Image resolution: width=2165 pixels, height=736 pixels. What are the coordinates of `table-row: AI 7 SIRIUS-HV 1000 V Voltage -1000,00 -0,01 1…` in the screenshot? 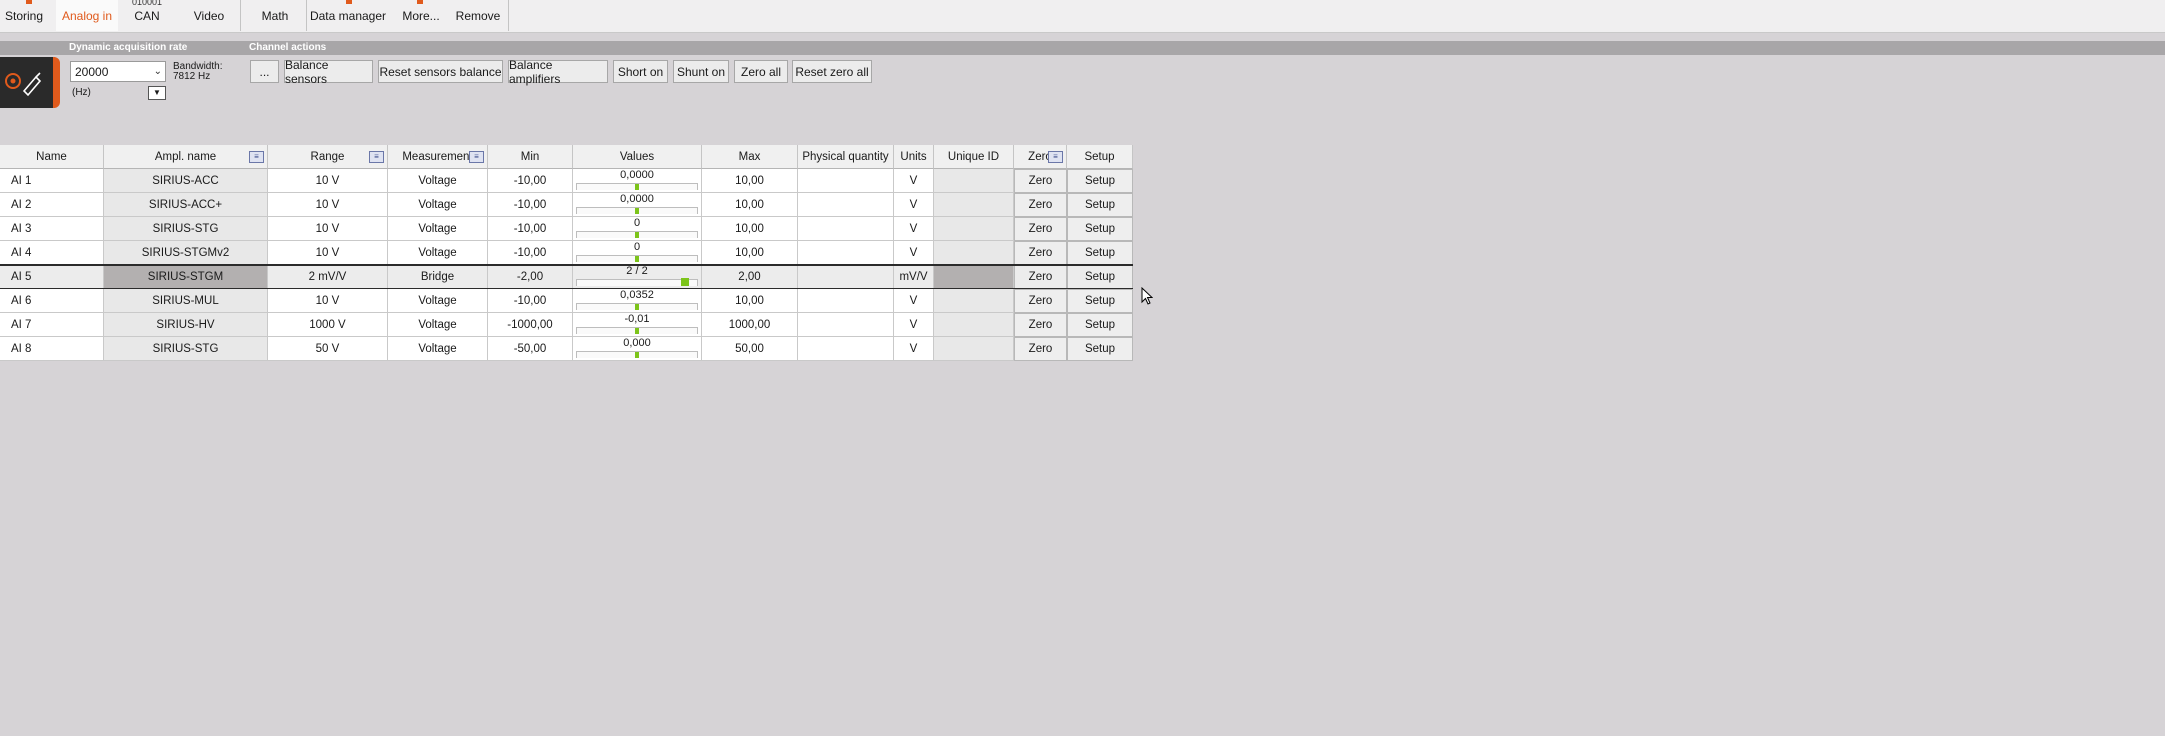 It's located at (566, 325).